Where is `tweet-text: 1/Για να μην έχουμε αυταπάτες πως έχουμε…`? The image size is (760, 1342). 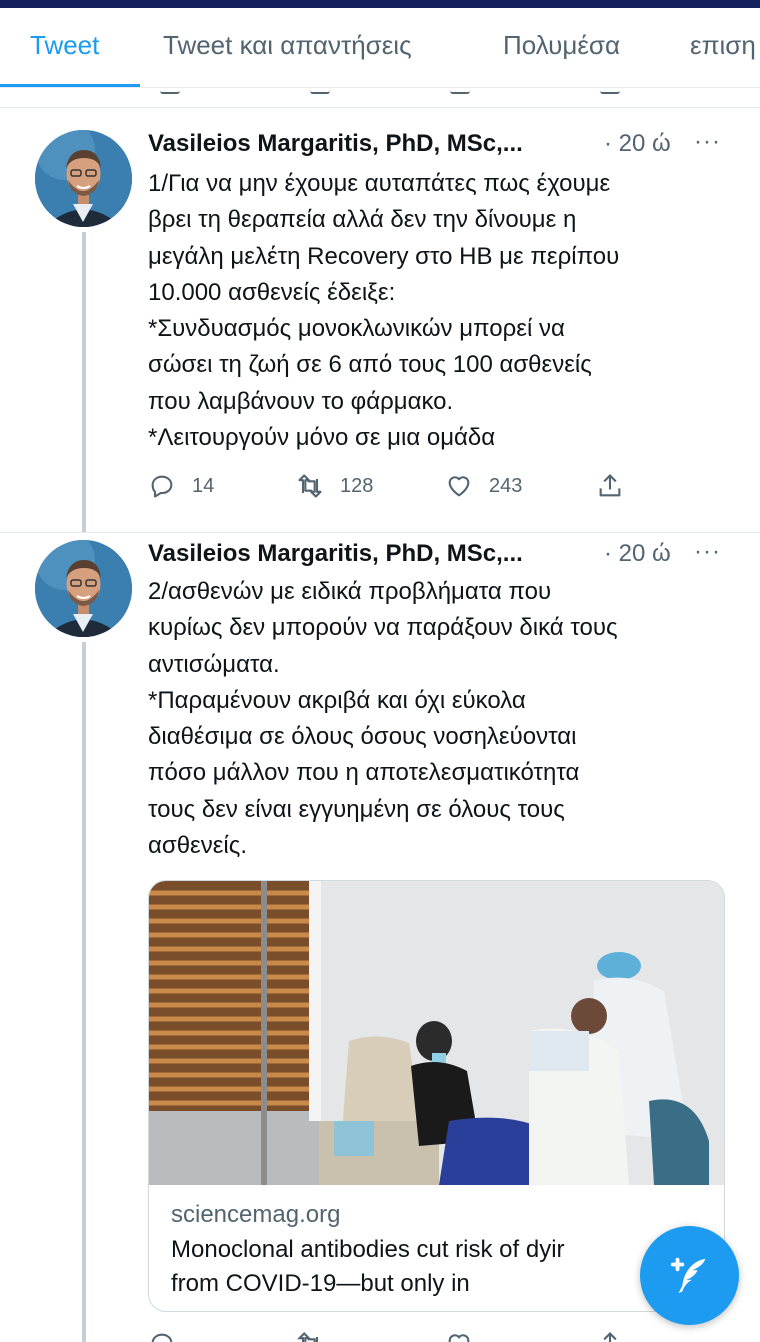 tweet-text: 1/Για να μην έχουμε αυταπάτες πως έχουμε… is located at coordinates (384, 311).